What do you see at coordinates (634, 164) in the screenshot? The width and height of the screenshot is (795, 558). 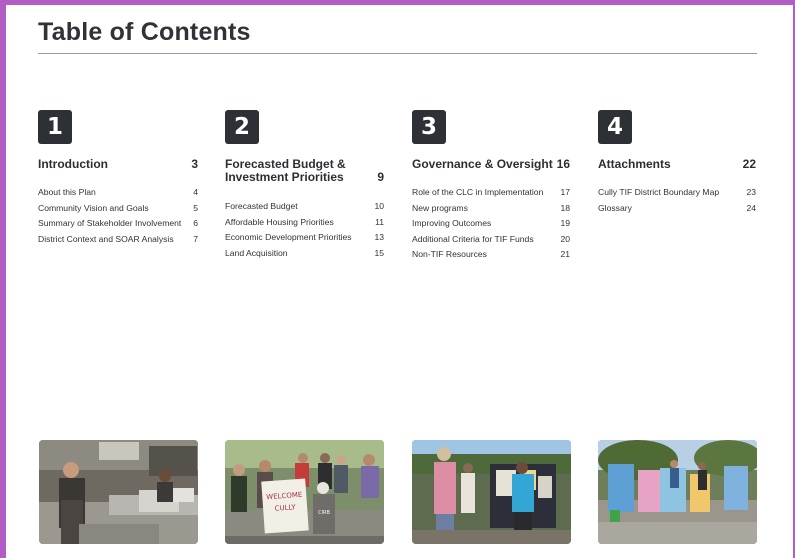 I see `section-title: Attachments` at bounding box center [634, 164].